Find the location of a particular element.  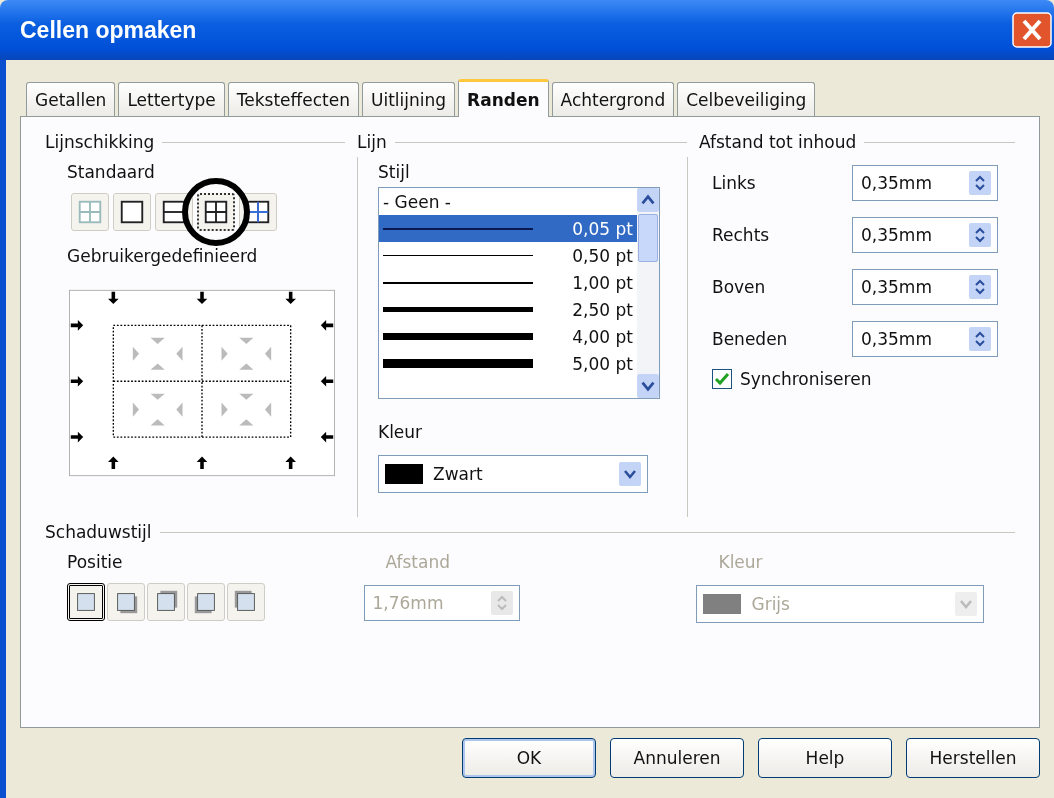

window-title: Cellen opmaken is located at coordinates (109, 30).